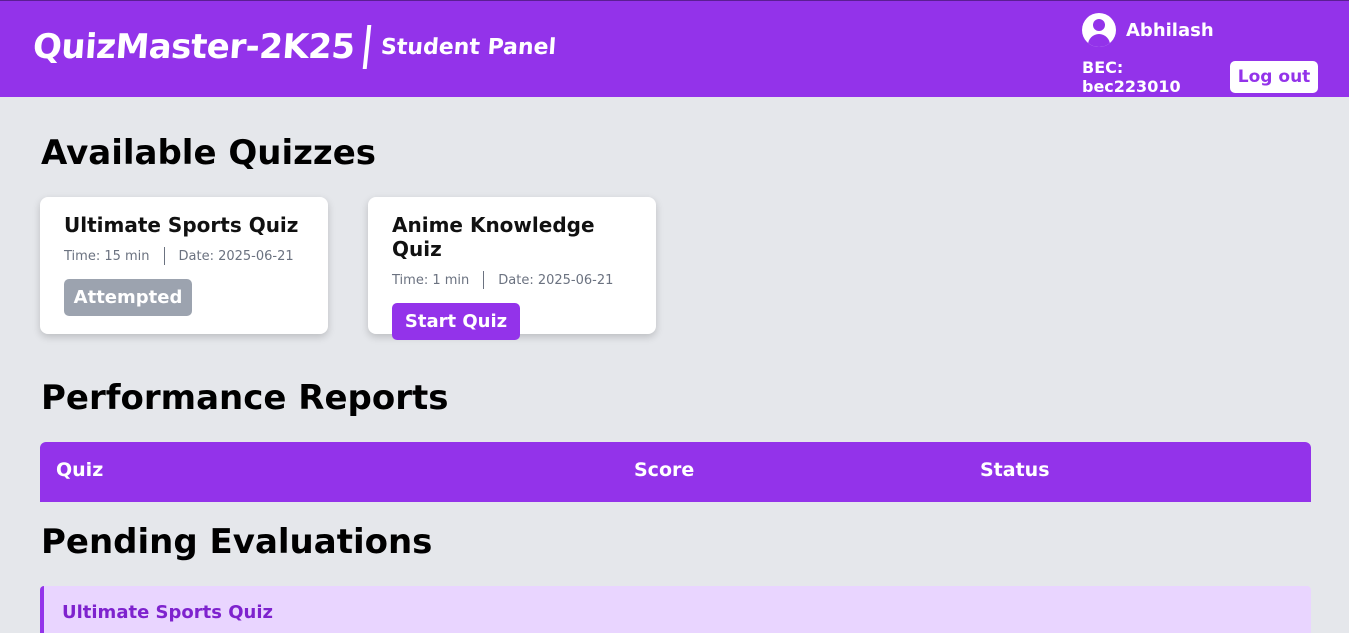  What do you see at coordinates (1131, 77) in the screenshot?
I see `bec-id: BEC: bec223010` at bounding box center [1131, 77].